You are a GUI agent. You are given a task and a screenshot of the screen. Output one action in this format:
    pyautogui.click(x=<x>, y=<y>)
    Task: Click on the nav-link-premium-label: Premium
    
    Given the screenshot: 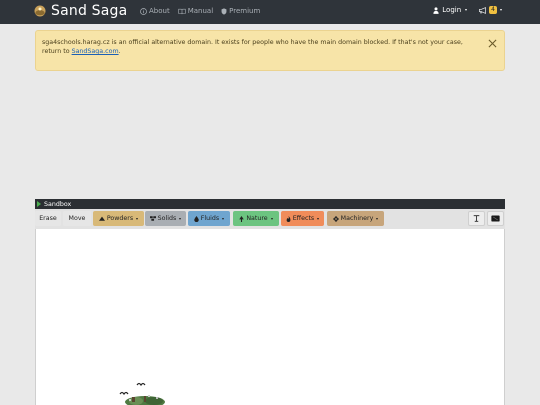 What is the action you would take?
    pyautogui.click(x=245, y=11)
    